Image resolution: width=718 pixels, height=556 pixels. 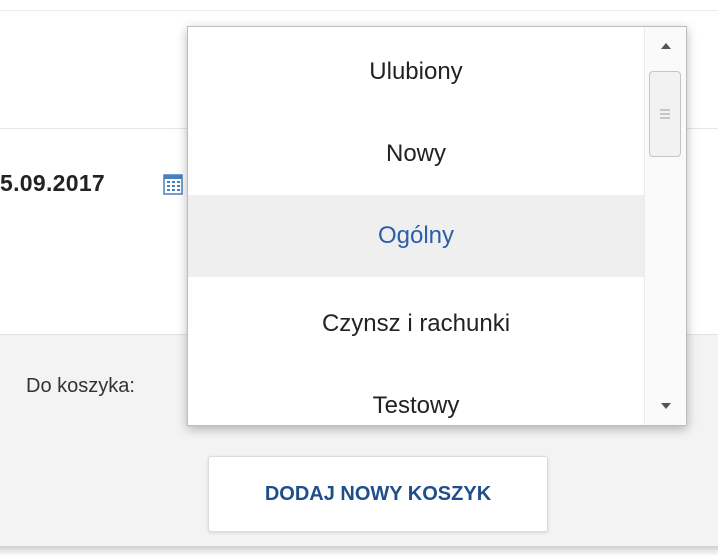 I want to click on scroll-up-button, so click(x=665, y=46).